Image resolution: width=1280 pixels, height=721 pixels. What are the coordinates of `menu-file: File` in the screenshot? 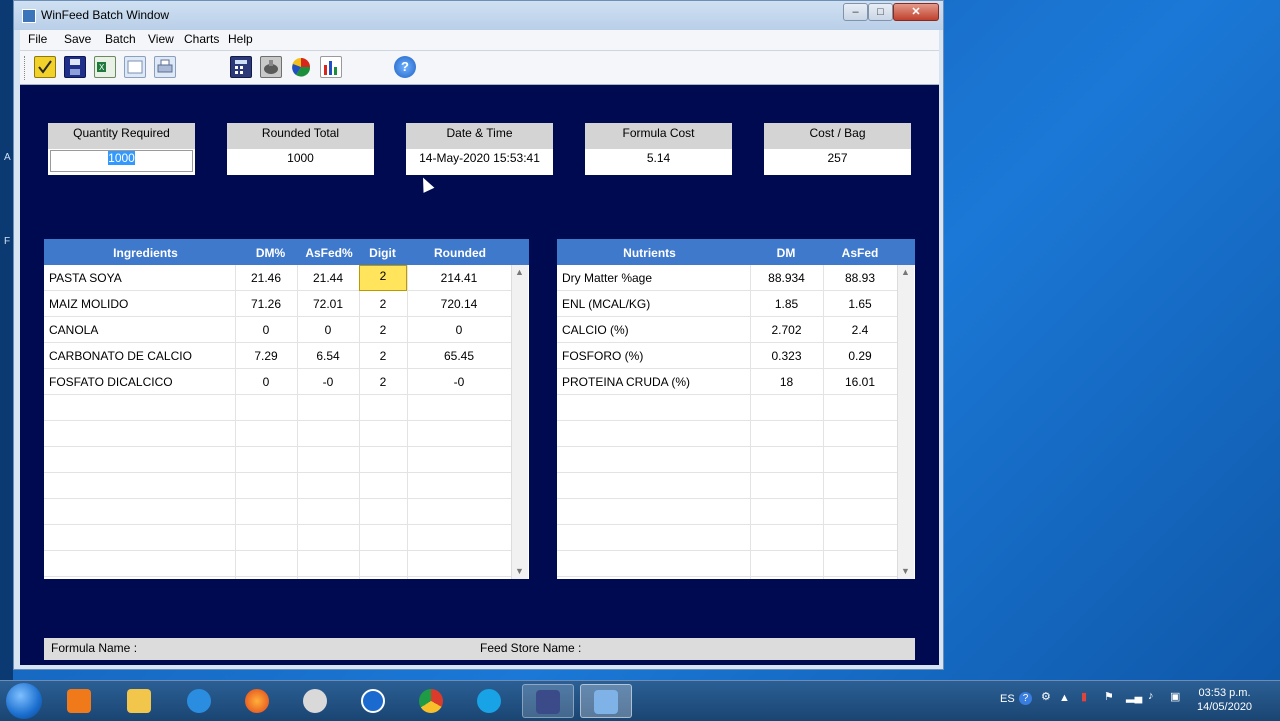 It's located at (37, 39).